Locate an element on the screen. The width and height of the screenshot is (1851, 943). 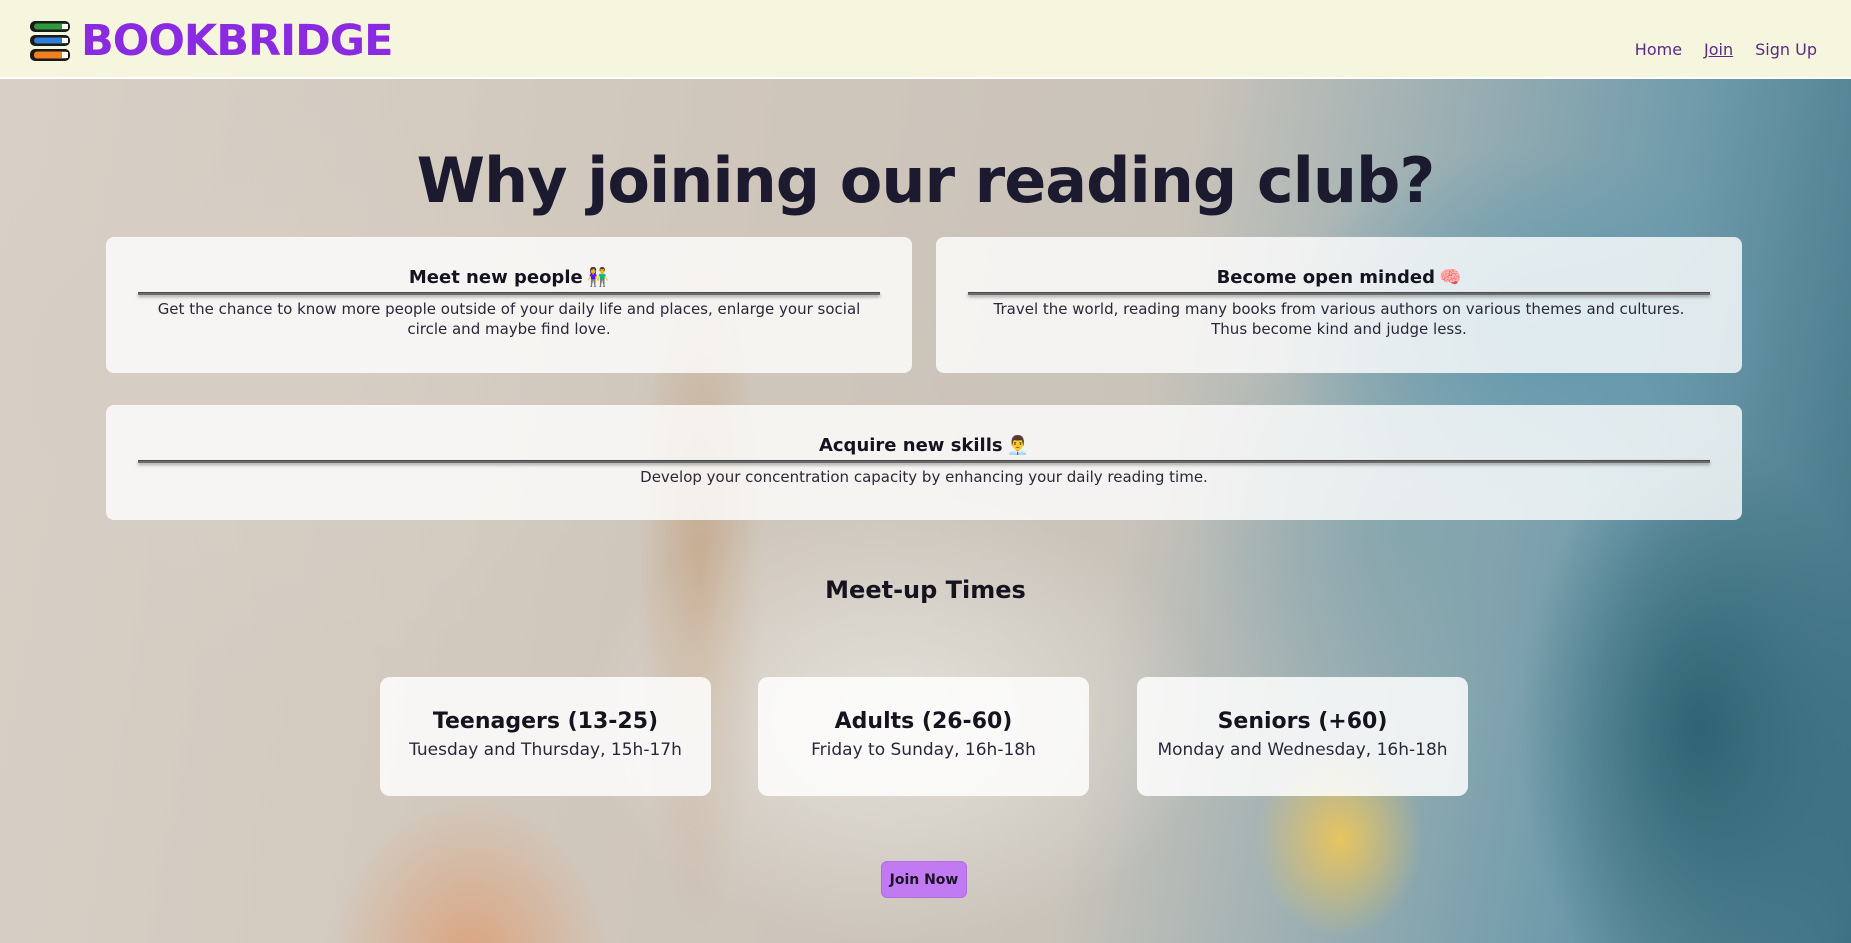
people-holding-hands-icon: 👫 is located at coordinates (598, 277).